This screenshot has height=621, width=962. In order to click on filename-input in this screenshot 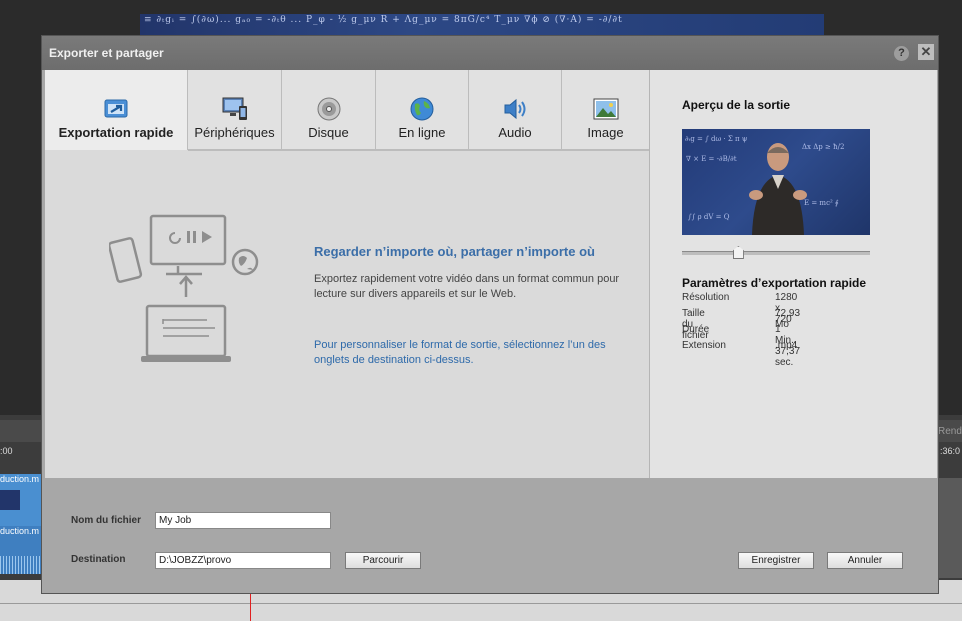, I will do `click(243, 520)`.